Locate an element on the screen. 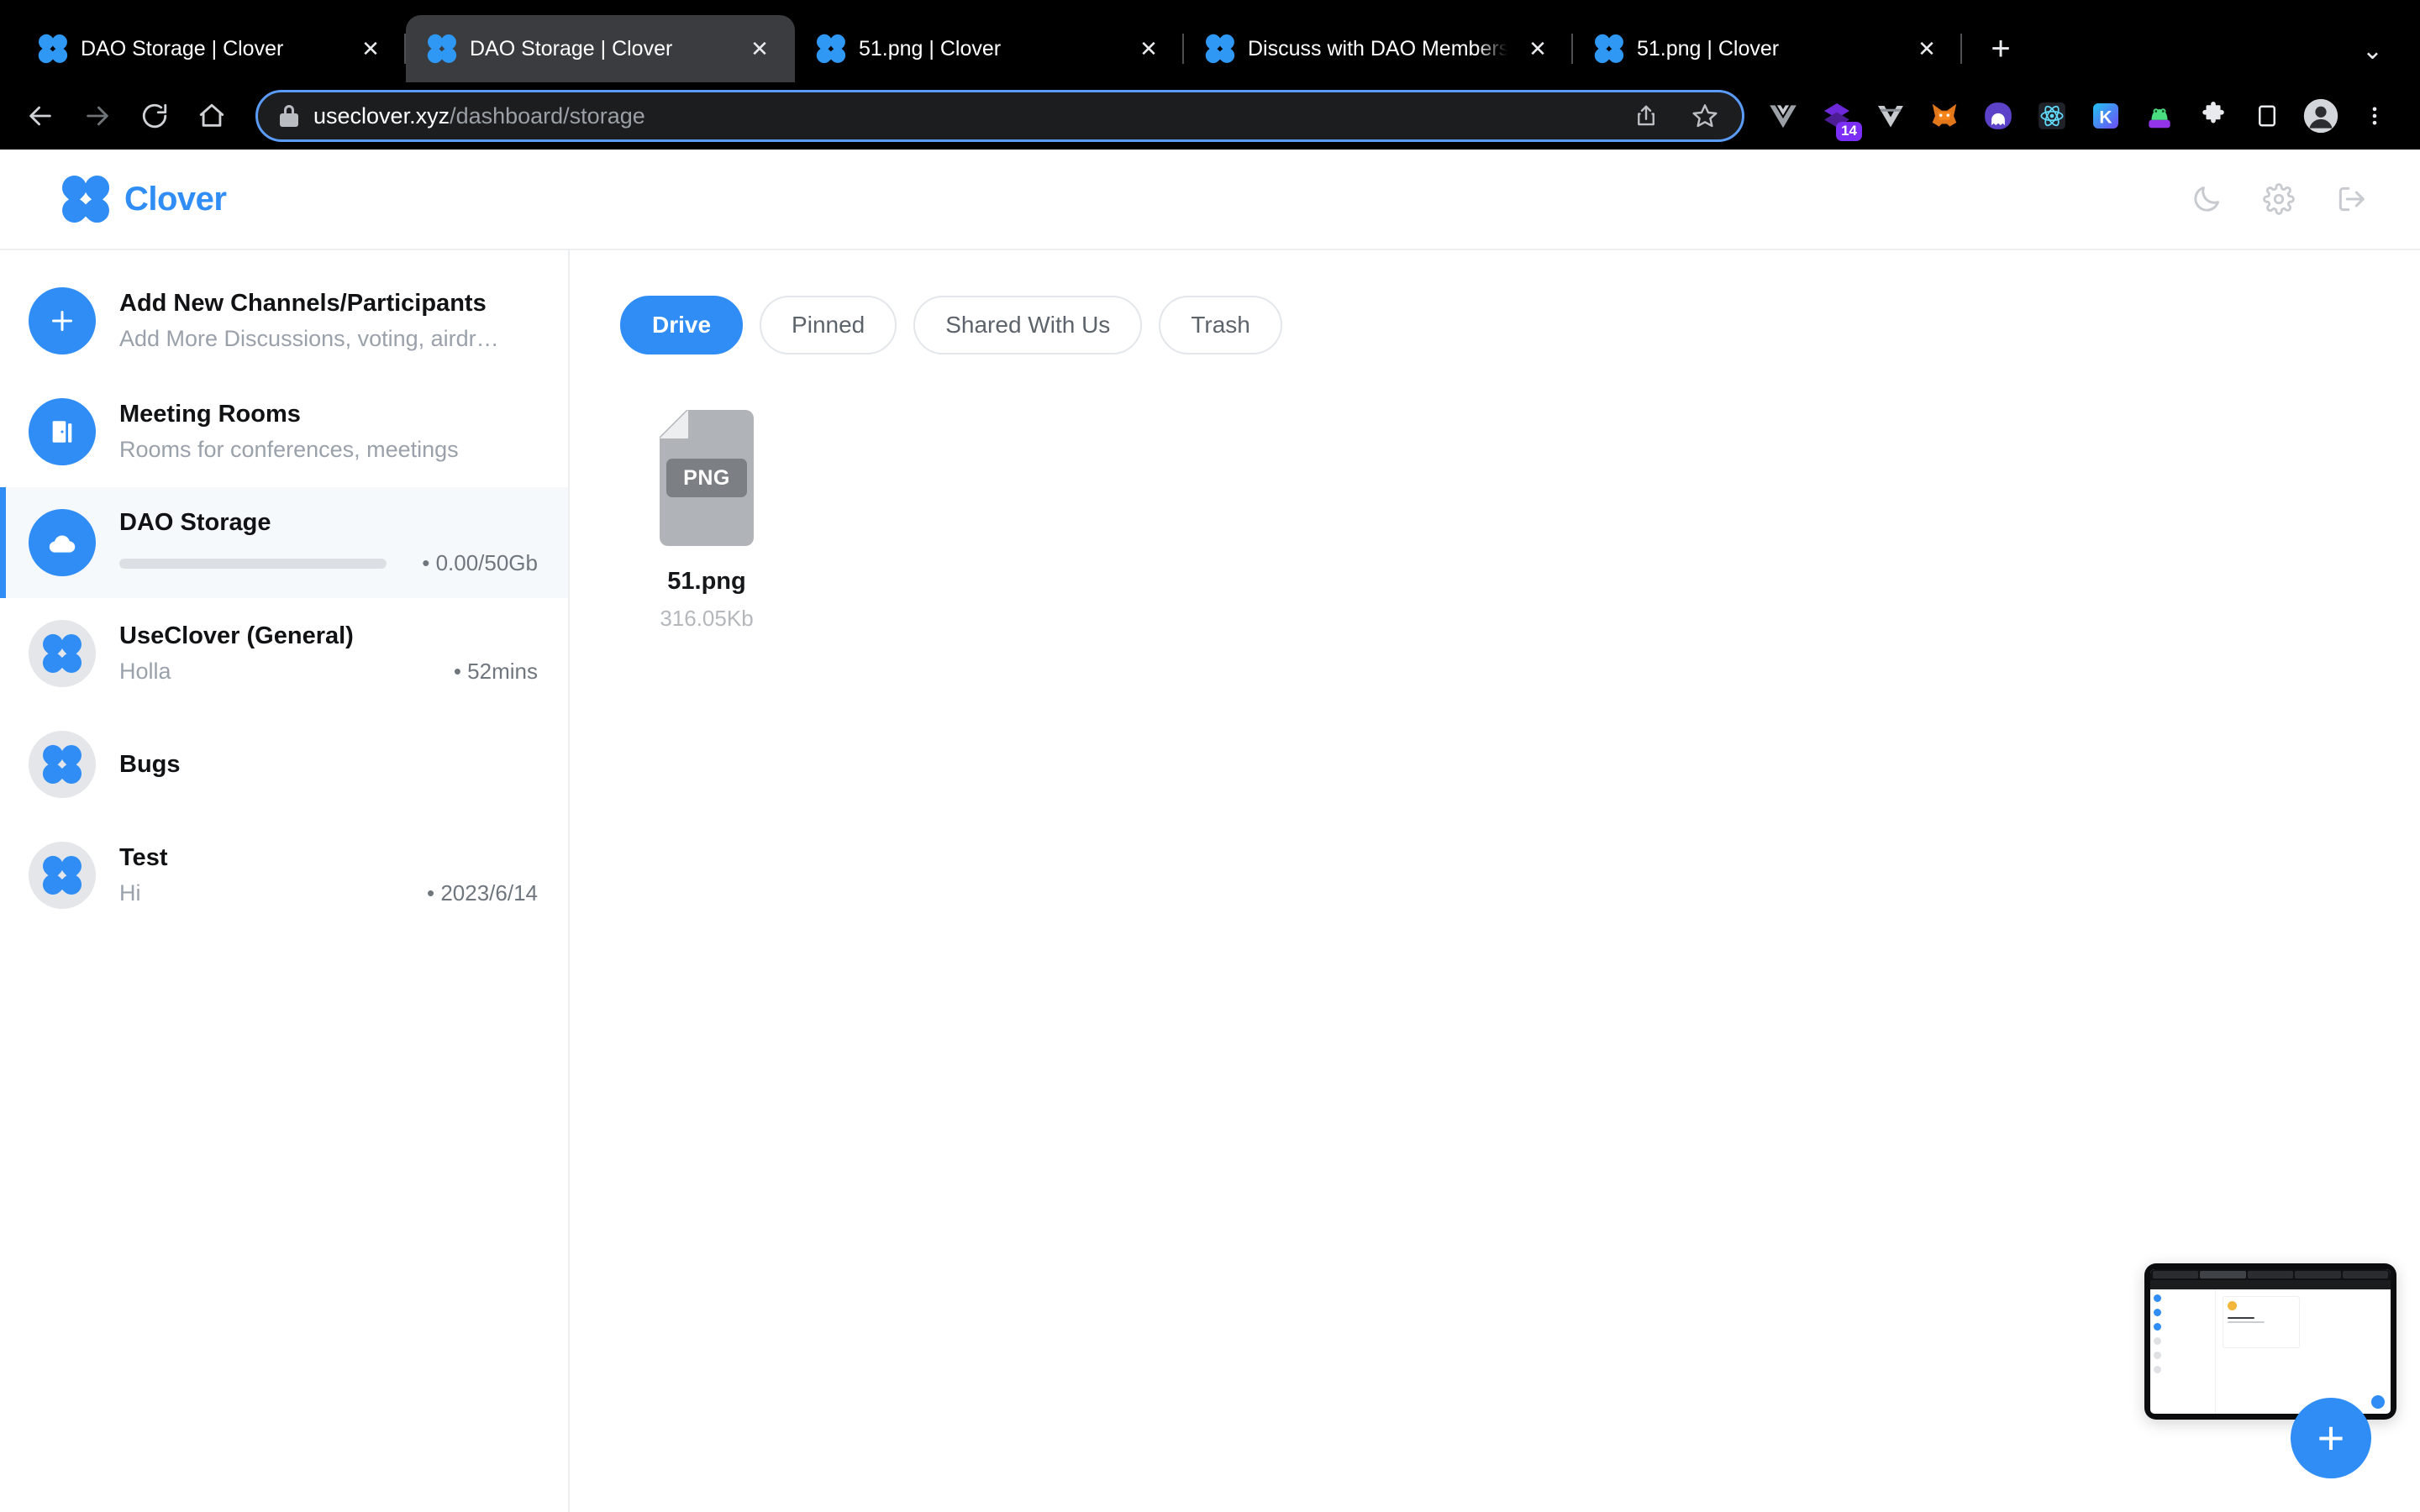 This screenshot has height=1512, width=2420. door-icon is located at coordinates (62, 431).